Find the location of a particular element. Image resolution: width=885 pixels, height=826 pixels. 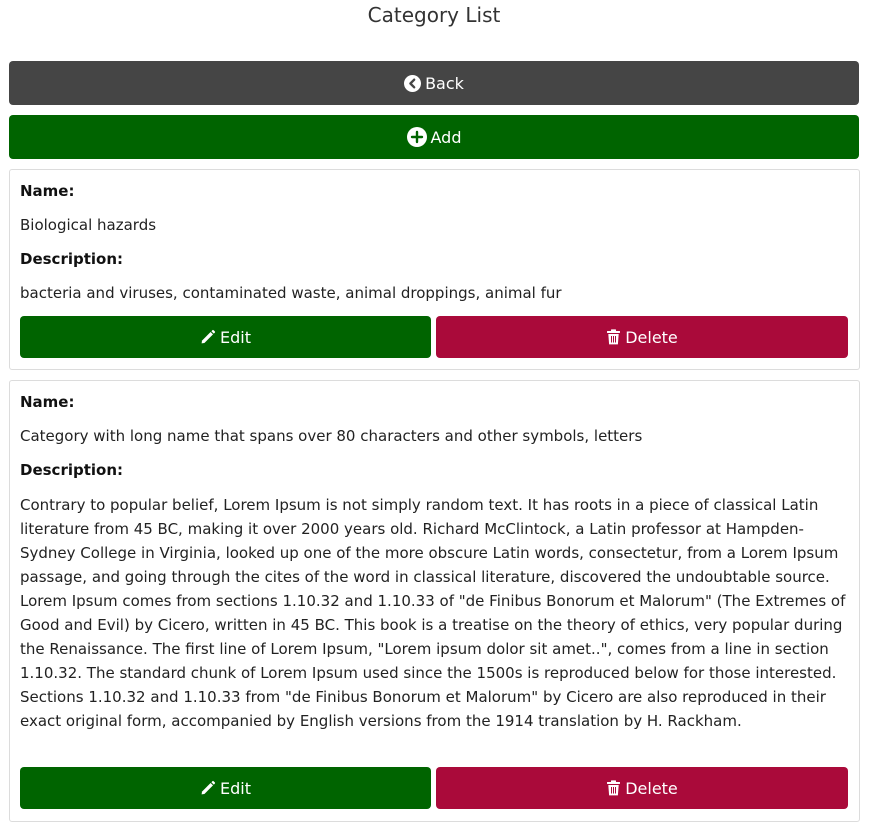

chevron-circle-left-icon is located at coordinates (413, 83).